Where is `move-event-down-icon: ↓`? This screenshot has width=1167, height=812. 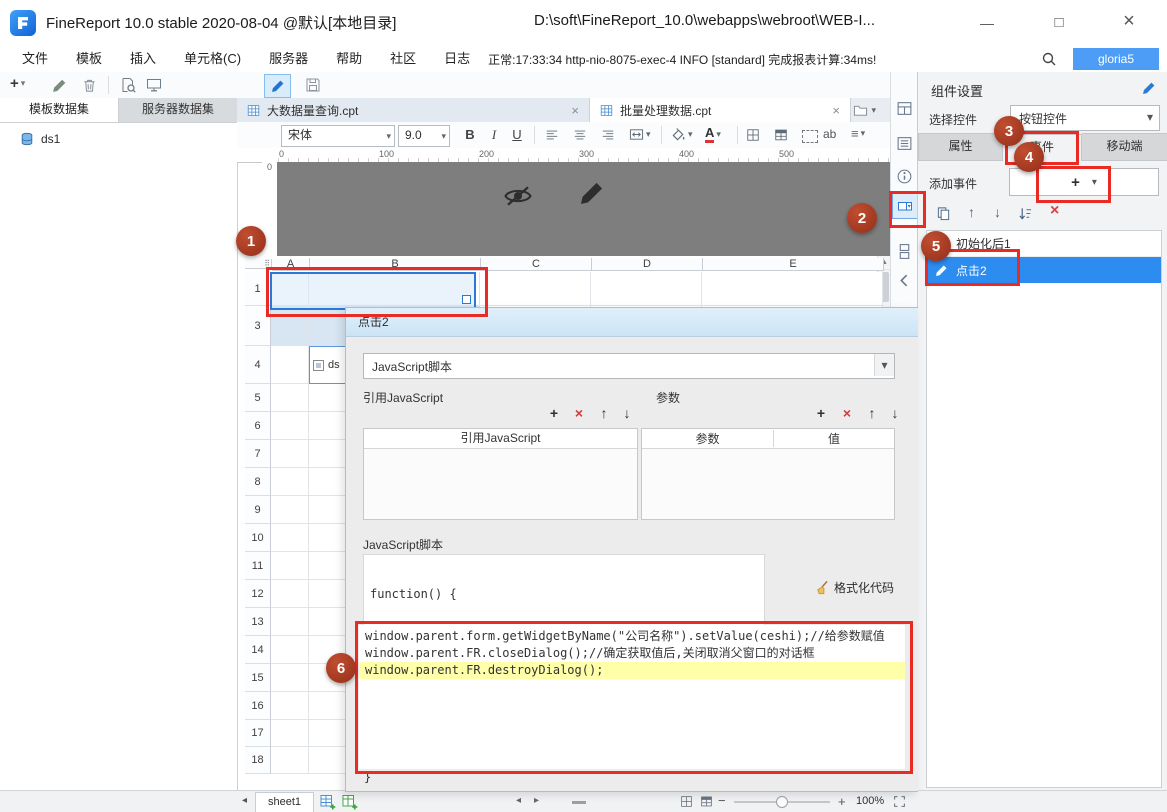 move-event-down-icon: ↓ is located at coordinates (997, 212).